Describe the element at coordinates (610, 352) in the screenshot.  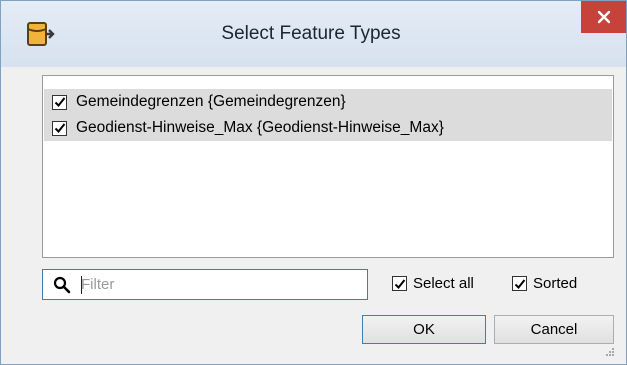
I see `resize-grip-icon` at that location.